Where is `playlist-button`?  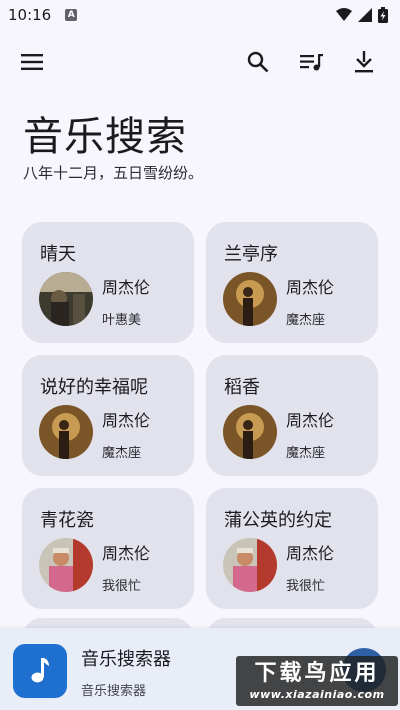 playlist-button is located at coordinates (312, 62).